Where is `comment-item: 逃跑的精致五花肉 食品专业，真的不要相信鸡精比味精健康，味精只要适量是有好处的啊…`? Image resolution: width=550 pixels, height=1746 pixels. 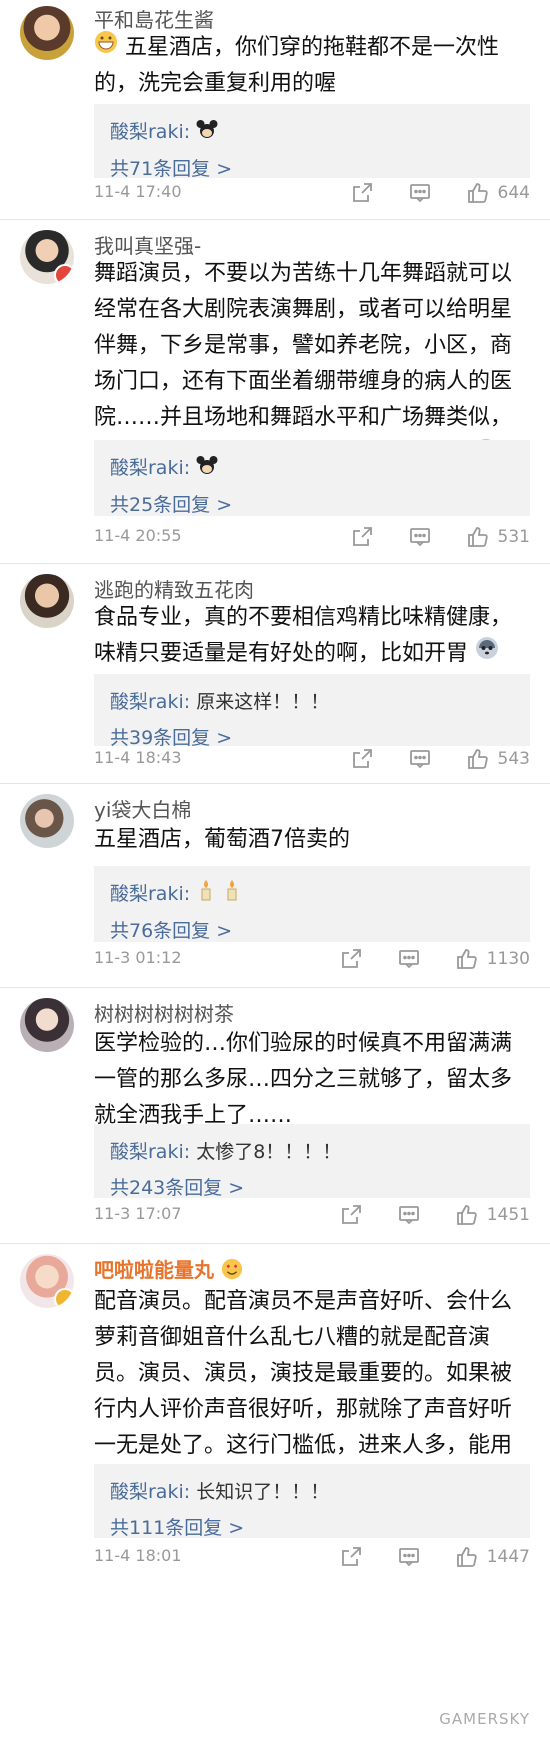 comment-item: 逃跑的精致五花肉 食品专业，真的不要相信鸡精比味精健康，味精只要适量是有好处的啊… is located at coordinates (275, 674).